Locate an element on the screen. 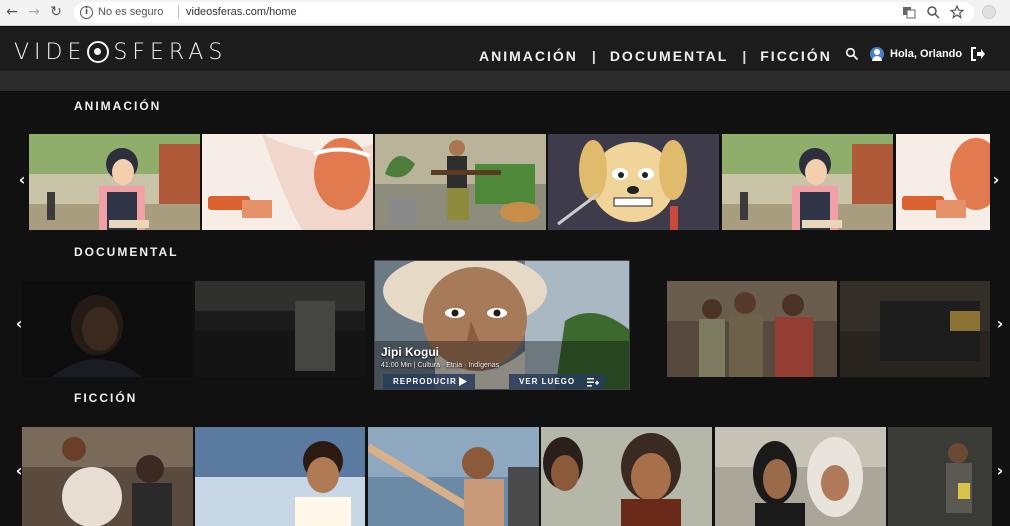 The height and width of the screenshot is (526, 1010). logout-icon is located at coordinates (978, 54).